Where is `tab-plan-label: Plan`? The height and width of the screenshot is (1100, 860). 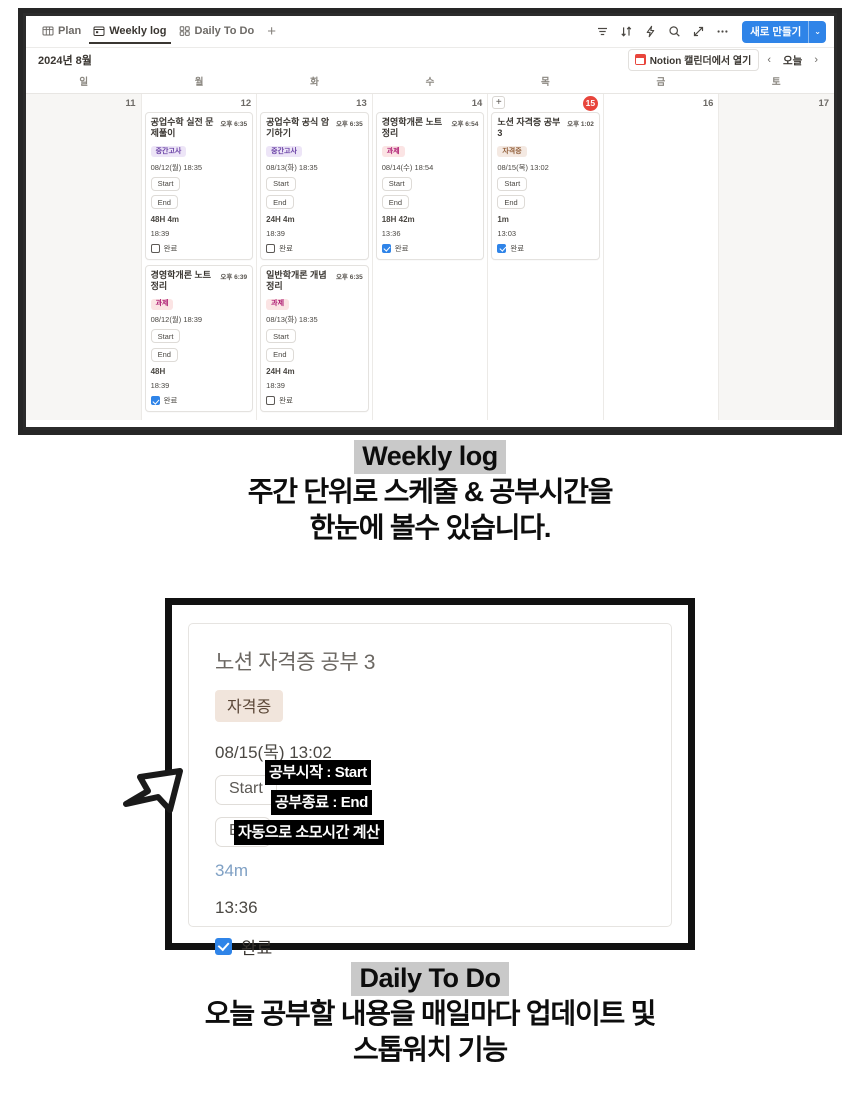
tab-plan-label: Plan is located at coordinates (70, 31).